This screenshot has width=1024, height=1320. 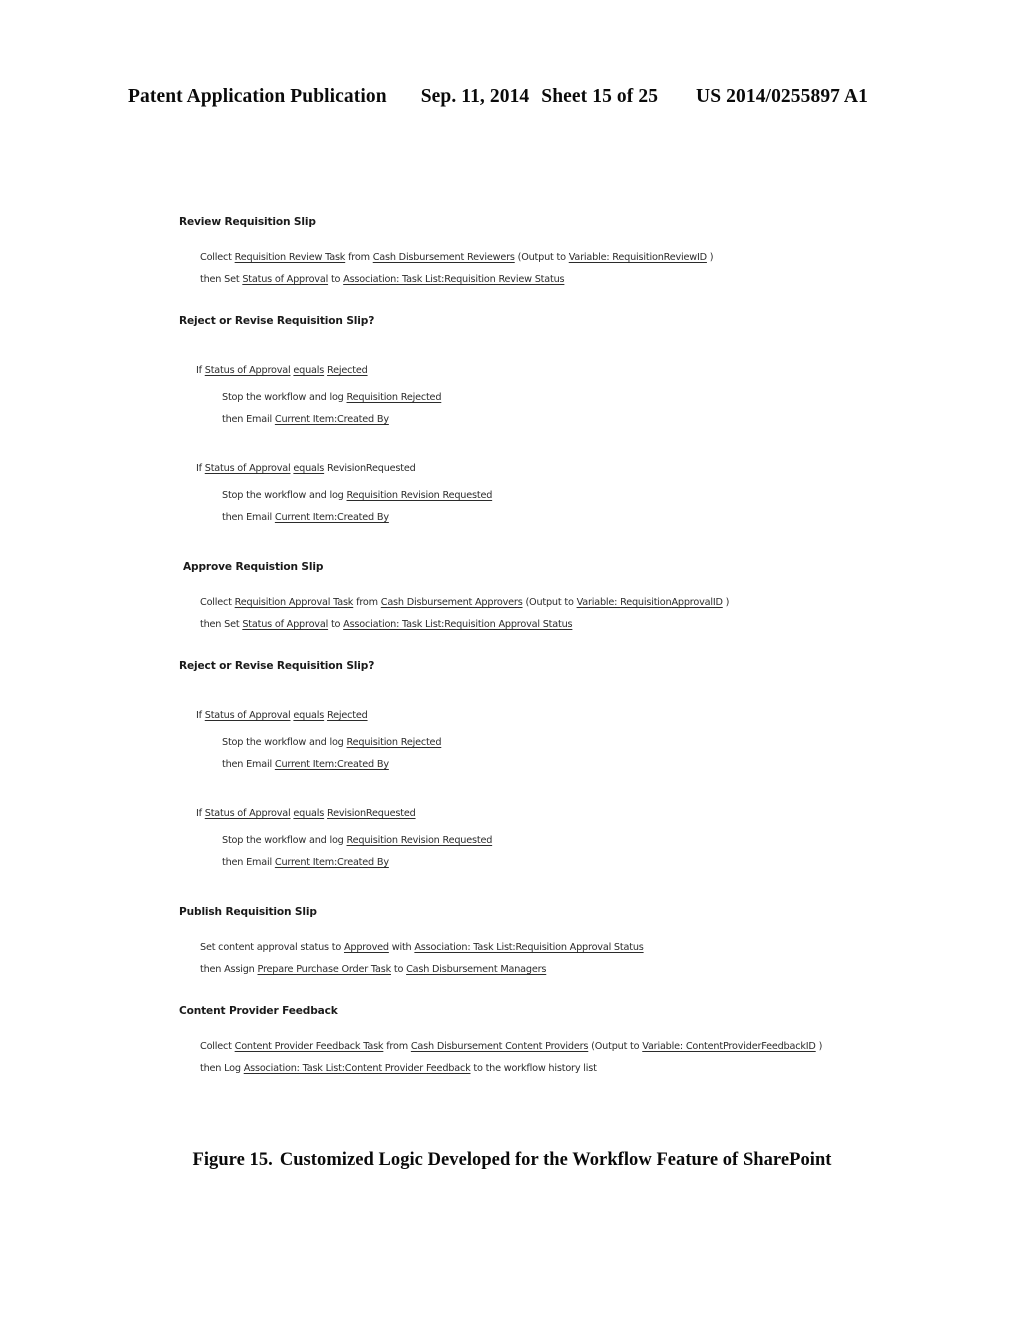 What do you see at coordinates (729, 1046) in the screenshot?
I see `step-param: Variable: ContentProviderFeedbackID` at bounding box center [729, 1046].